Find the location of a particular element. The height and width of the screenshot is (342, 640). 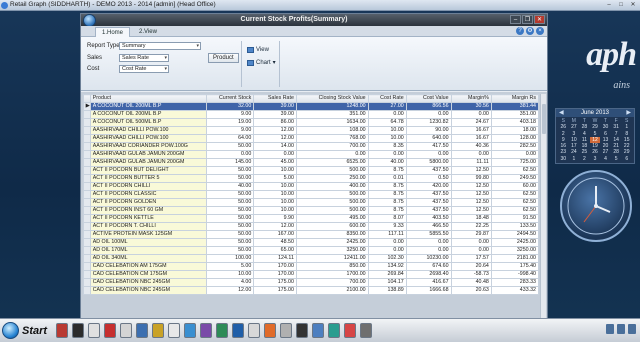

table-cell: 102.30 is located at coordinates (387, 258).